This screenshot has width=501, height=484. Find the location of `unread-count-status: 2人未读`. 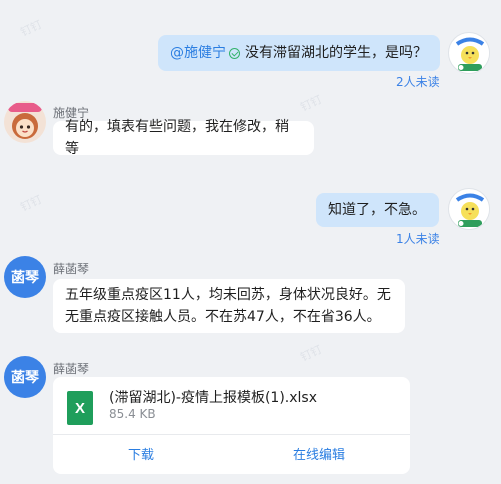

unread-count-status: 2人未读 is located at coordinates (418, 81).